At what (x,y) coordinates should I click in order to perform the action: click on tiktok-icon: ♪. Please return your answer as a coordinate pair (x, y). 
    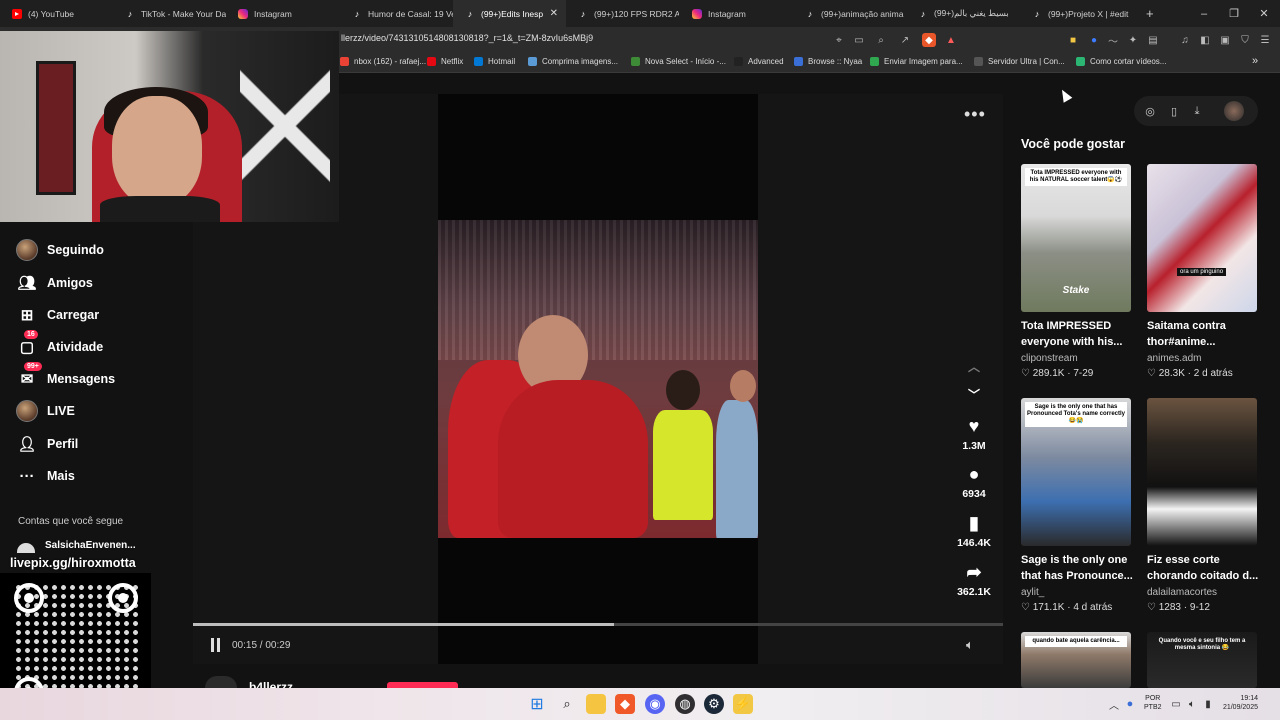
    Looking at the image, I should click on (583, 13).